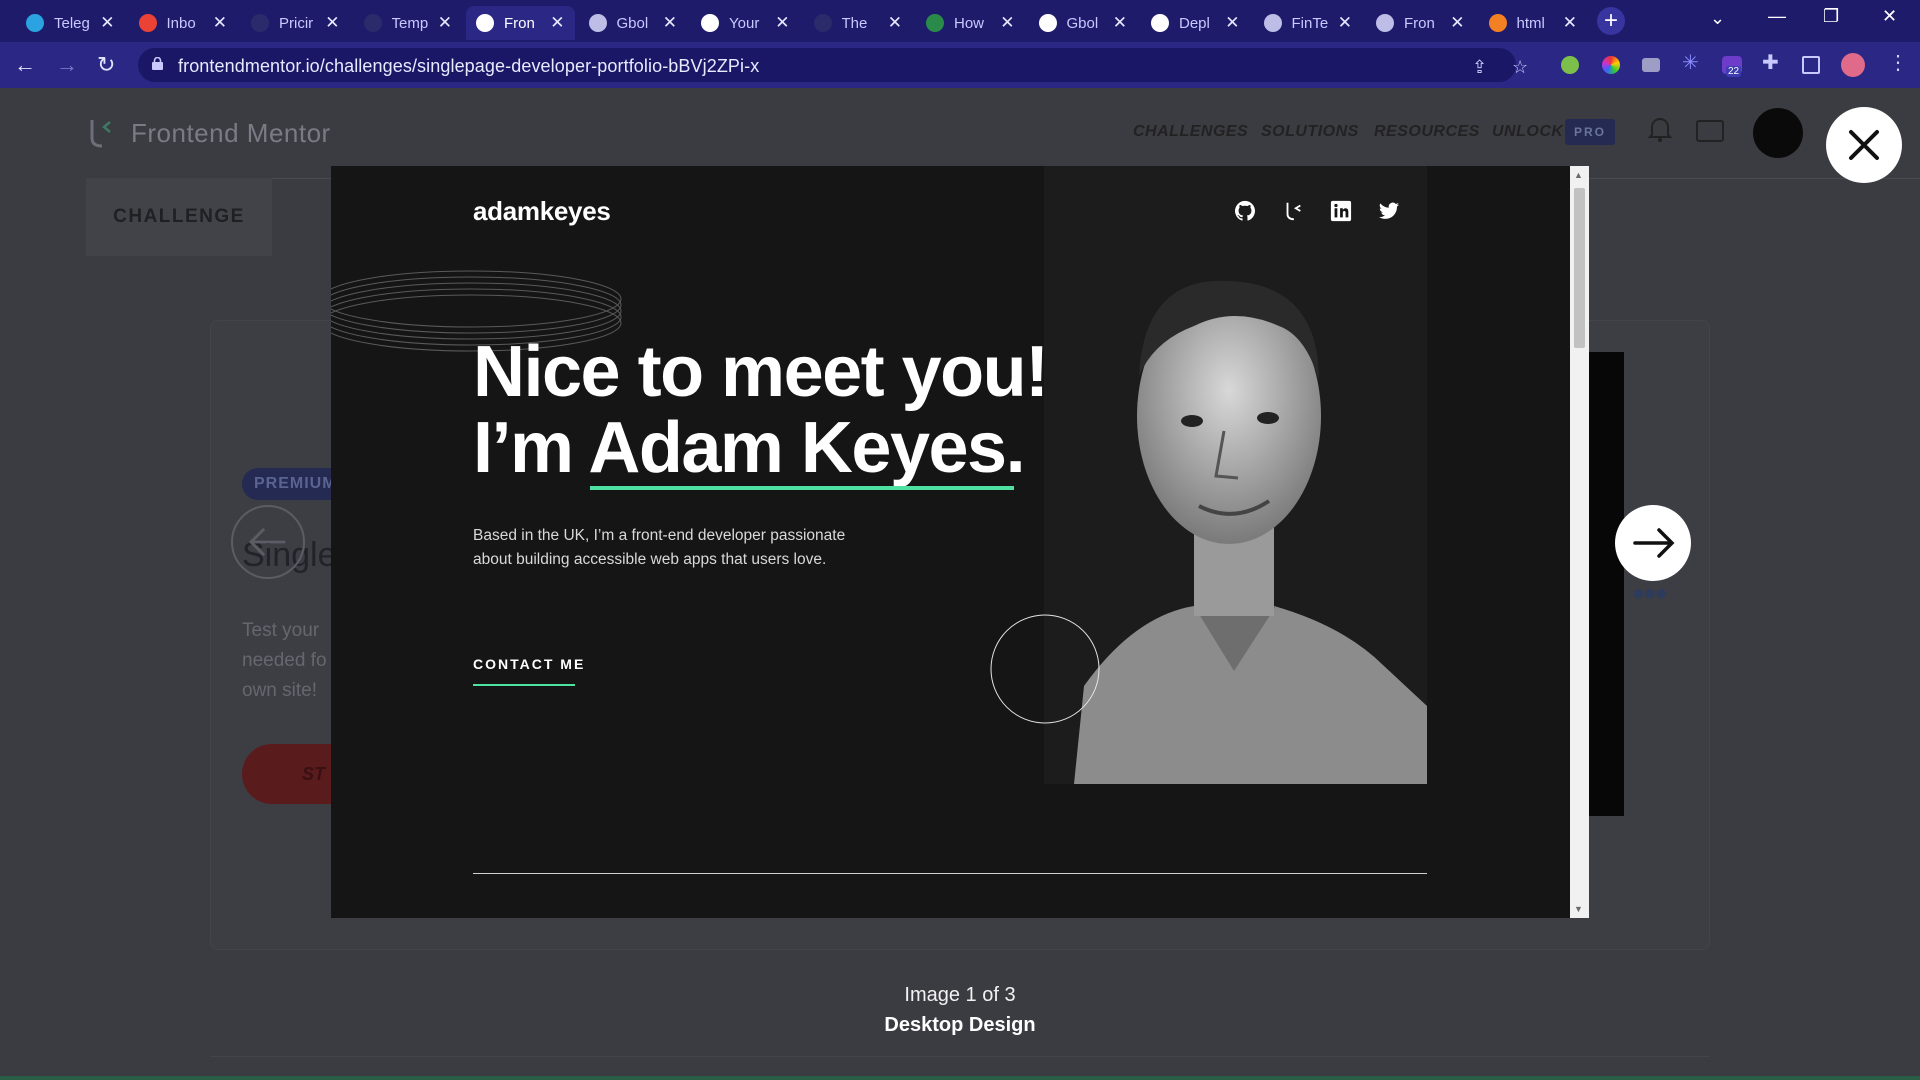 This screenshot has width=1920, height=1080. I want to click on side-panel-icon, so click(1811, 65).